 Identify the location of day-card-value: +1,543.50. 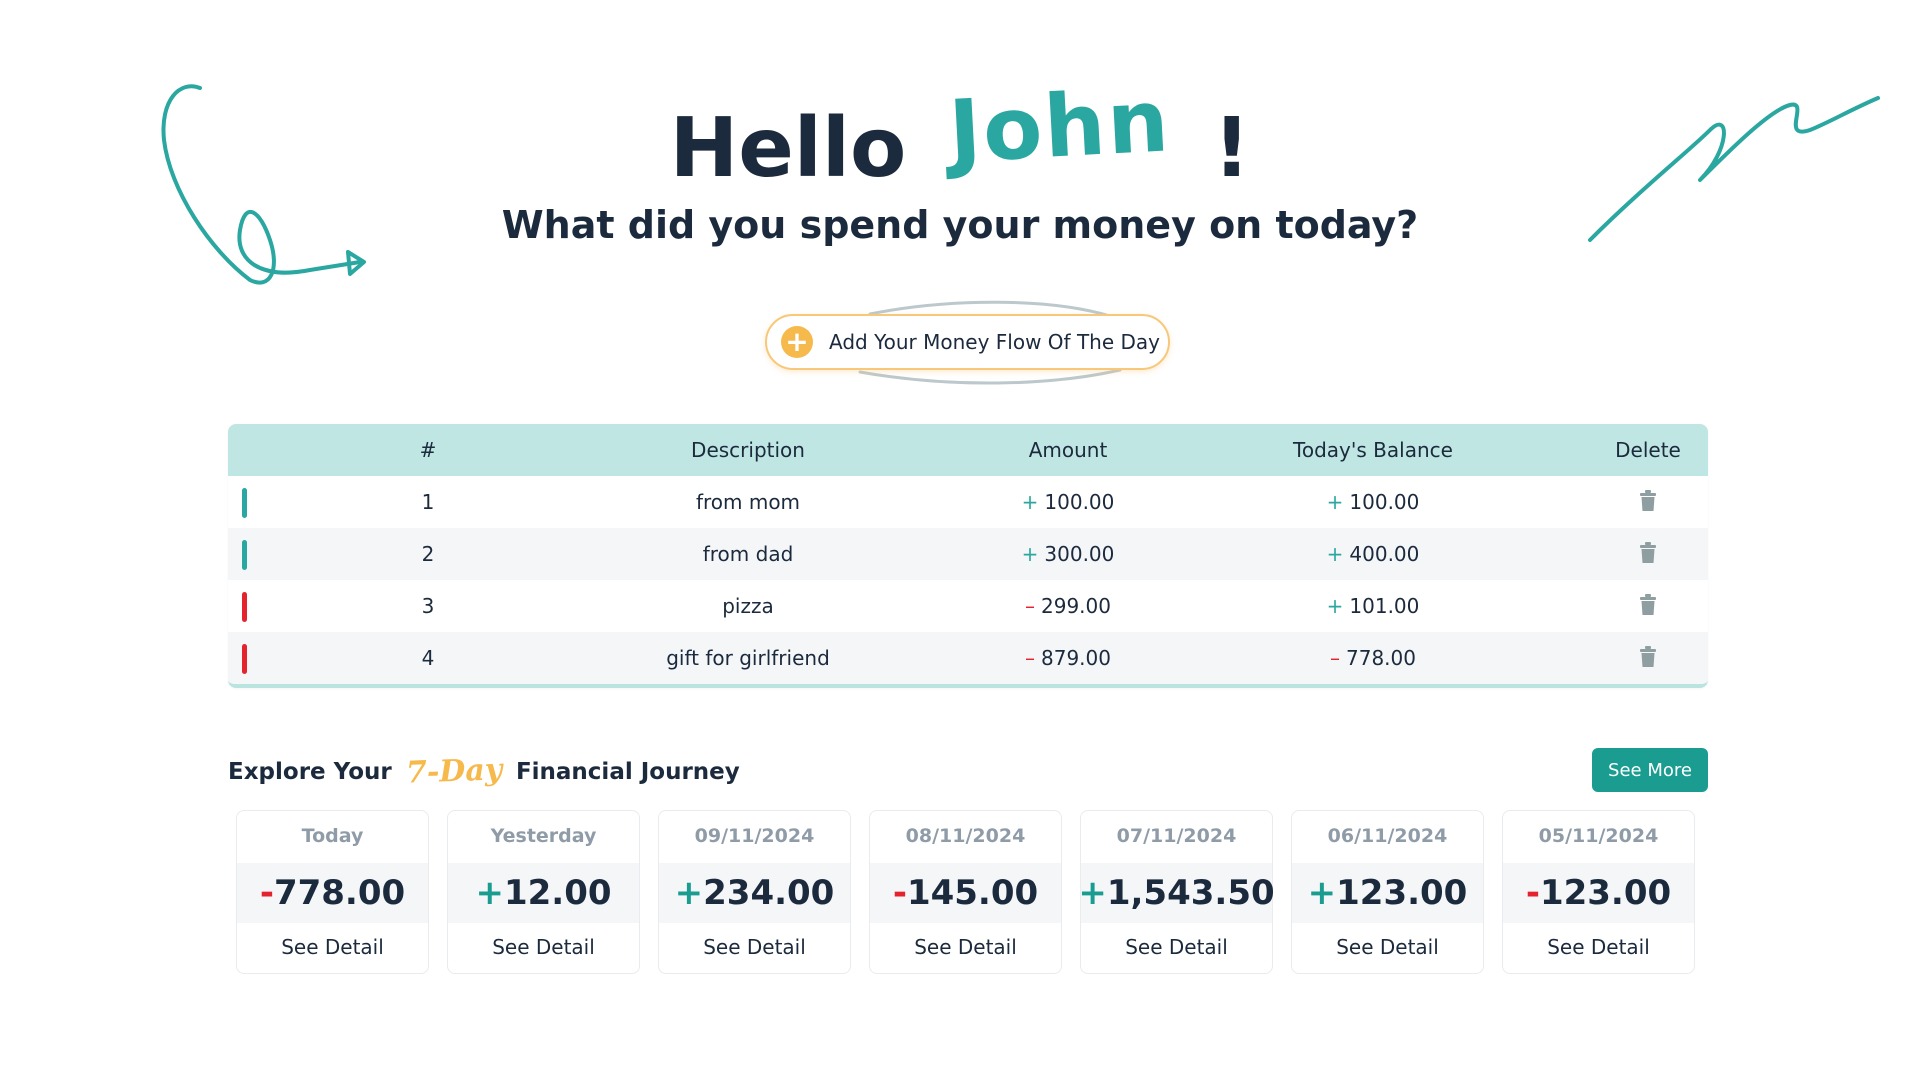
(1176, 893).